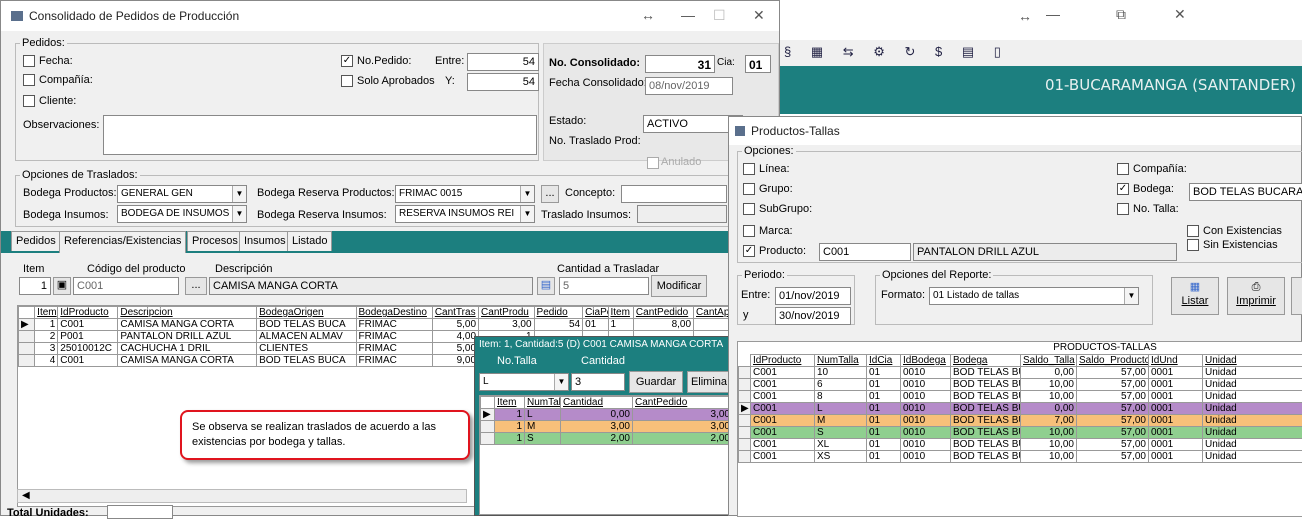 The image size is (1302, 519). I want to click on fecha-consolidado-input: 08/nov/2019, so click(689, 86).